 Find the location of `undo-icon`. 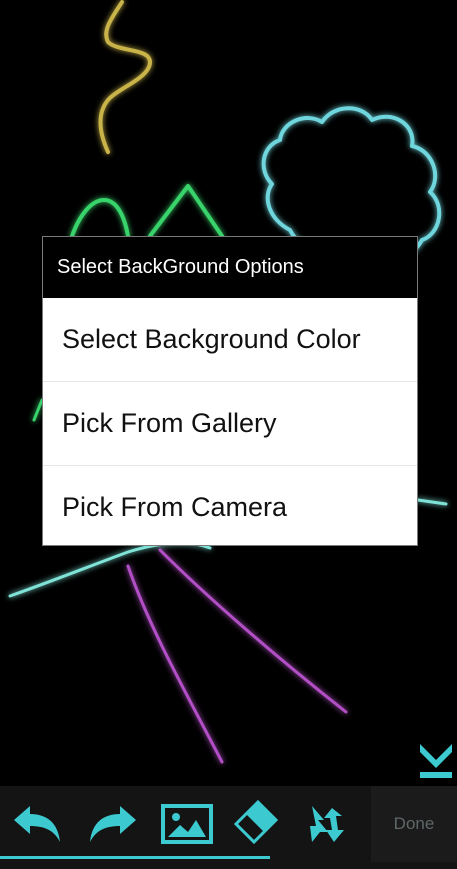

undo-icon is located at coordinates (37, 824).